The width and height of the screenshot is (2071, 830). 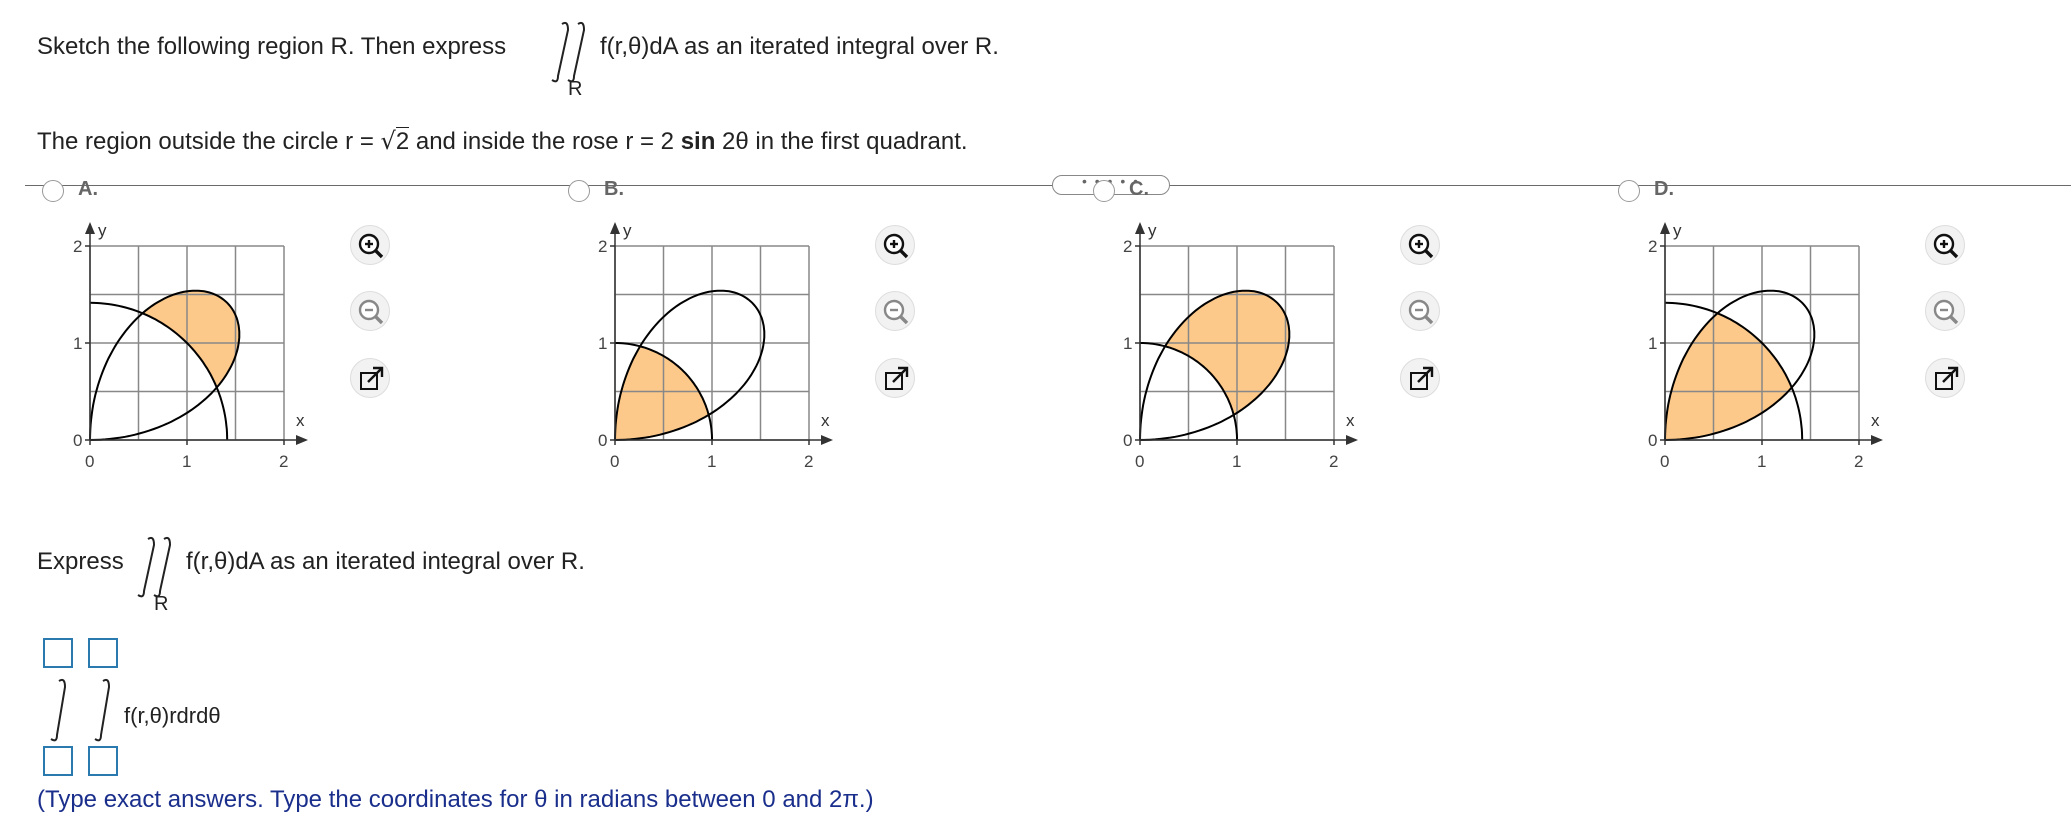 I want to click on option-b-zoom-in-button, so click(x=895, y=245).